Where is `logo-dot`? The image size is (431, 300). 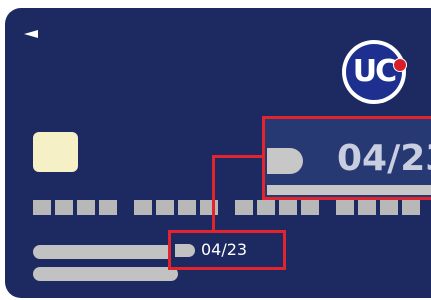
logo-dot is located at coordinates (400, 65).